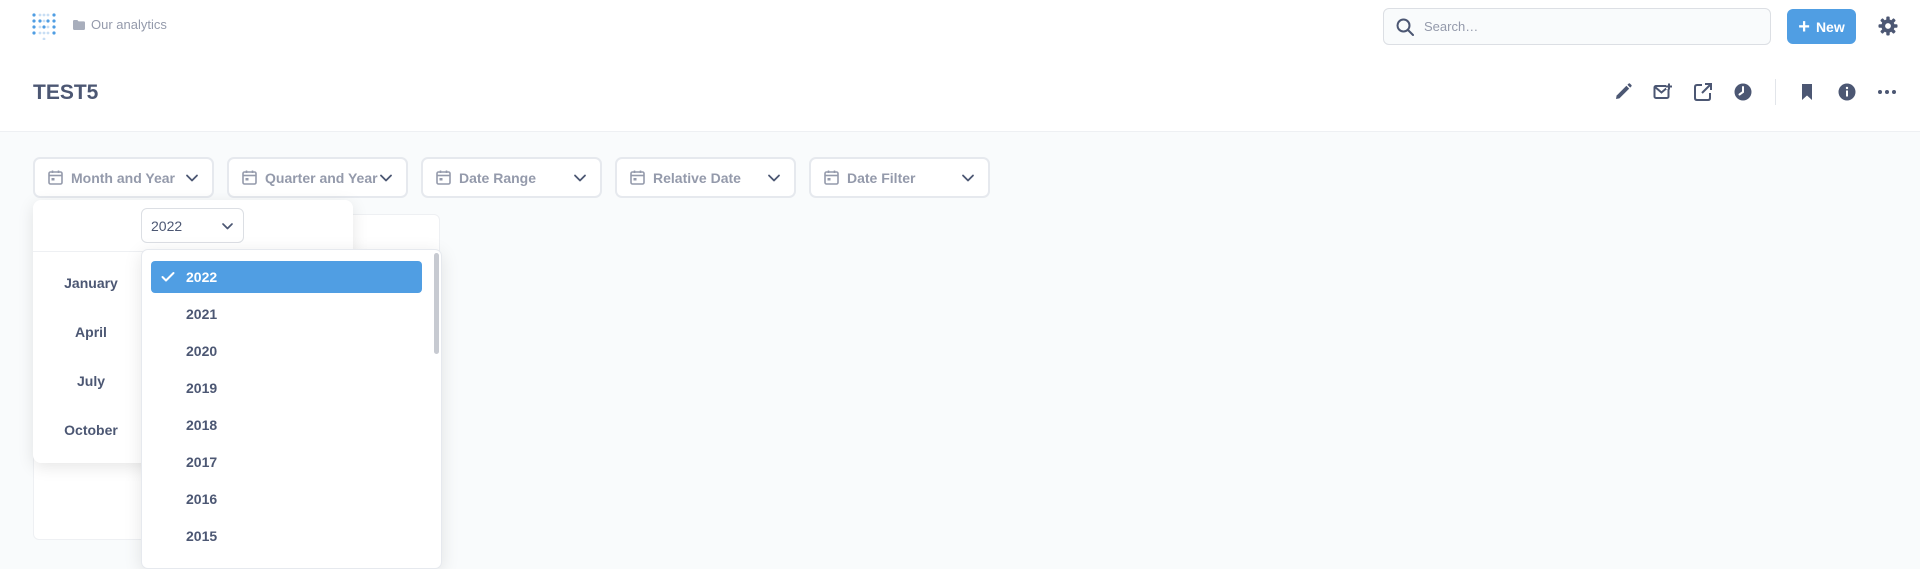 The width and height of the screenshot is (1920, 569). Describe the element at coordinates (202, 388) in the screenshot. I see `year-option-label: 2019` at that location.